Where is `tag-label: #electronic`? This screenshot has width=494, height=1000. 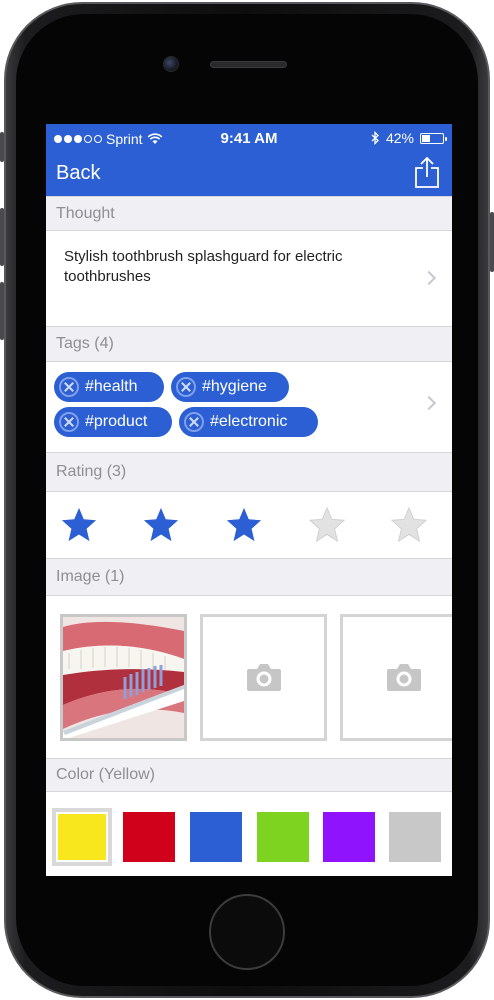 tag-label: #electronic is located at coordinates (249, 421).